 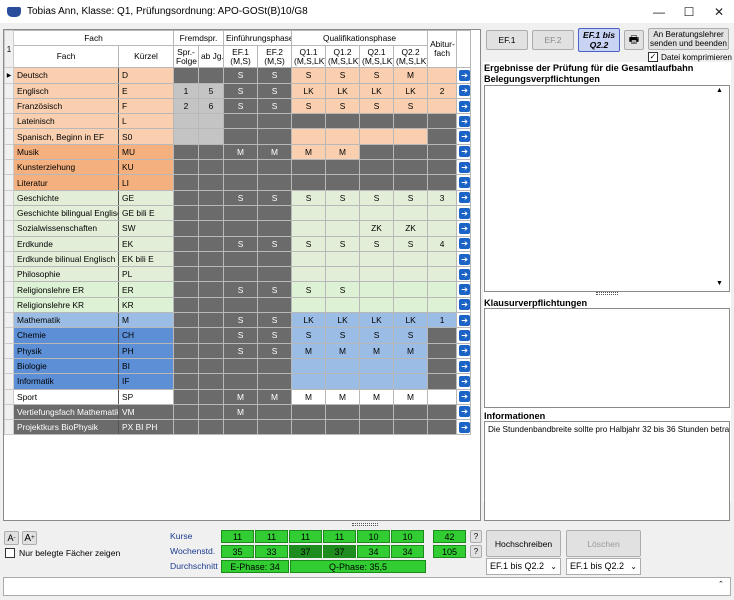 I want to click on beleg-list, so click(x=607, y=188).